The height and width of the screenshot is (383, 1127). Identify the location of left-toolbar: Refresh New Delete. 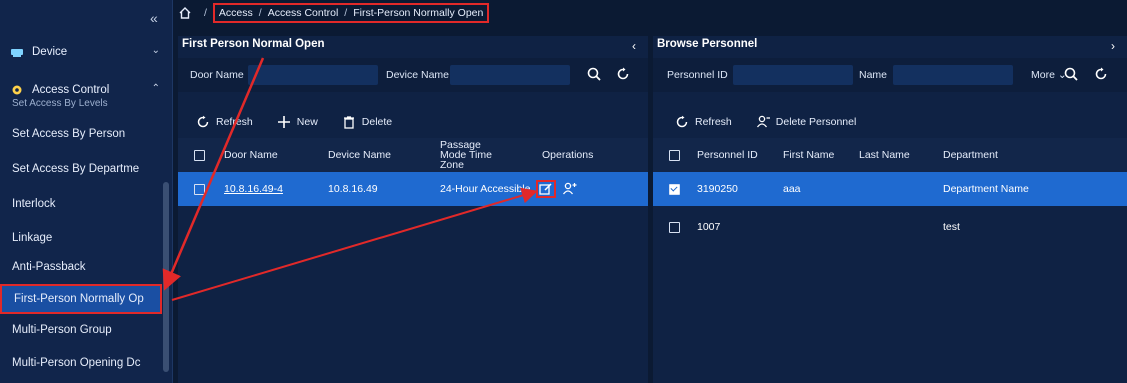
(306, 122).